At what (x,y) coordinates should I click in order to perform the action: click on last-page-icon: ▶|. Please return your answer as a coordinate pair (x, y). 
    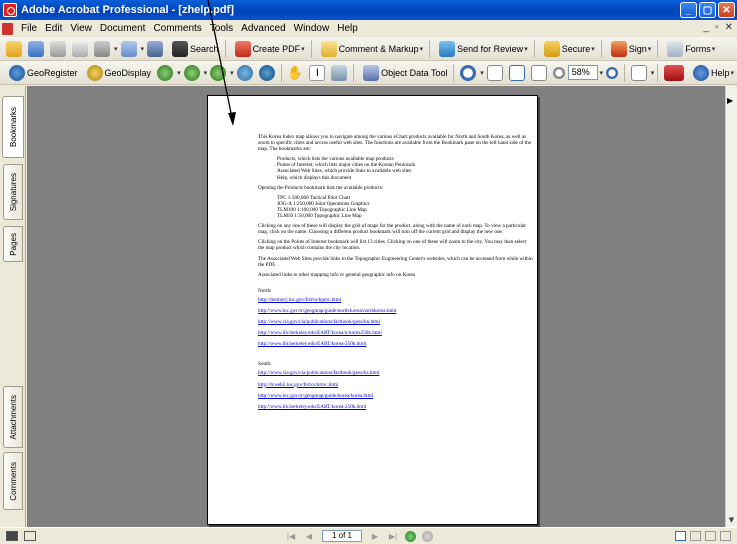
    Looking at the image, I should click on (393, 536).